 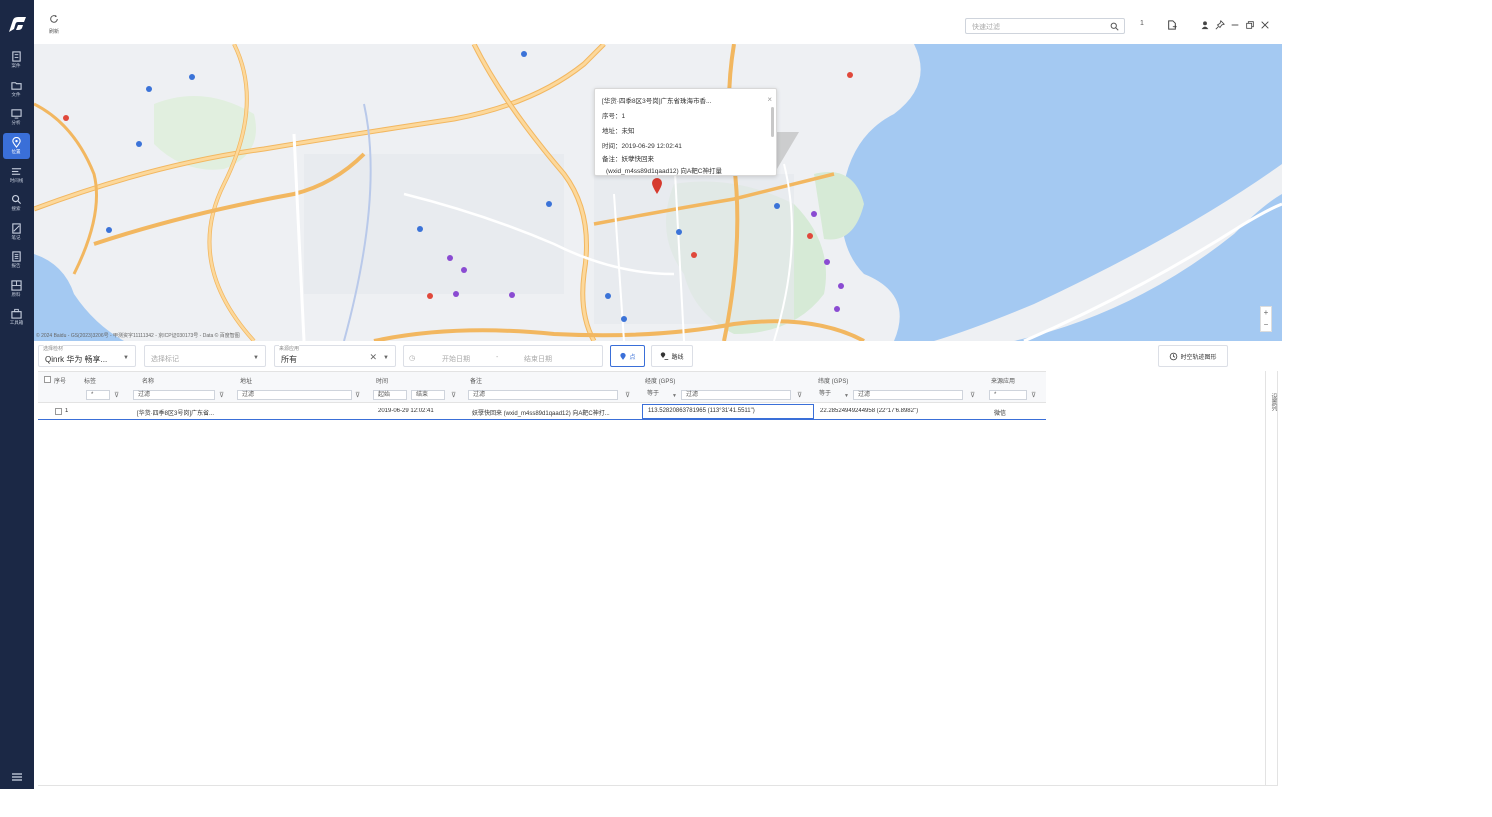 What do you see at coordinates (772, 122) in the screenshot?
I see `popup-scrollbar` at bounding box center [772, 122].